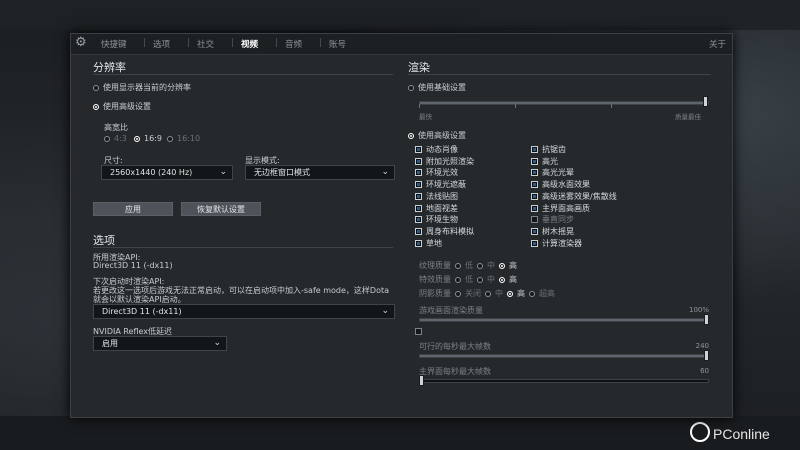 Image resolution: width=800 pixels, height=450 pixels. Describe the element at coordinates (205, 44) in the screenshot. I see `tab-social: 社交` at that location.